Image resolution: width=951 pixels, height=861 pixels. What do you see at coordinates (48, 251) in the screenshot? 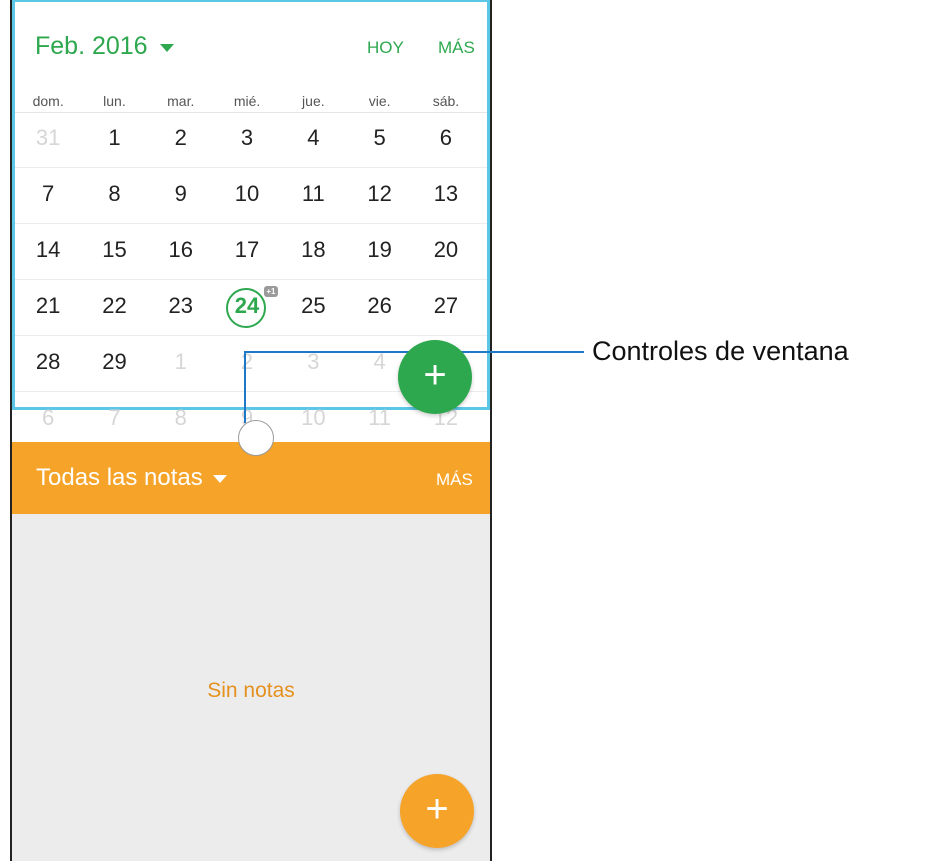
I see `day-cell: 14` at bounding box center [48, 251].